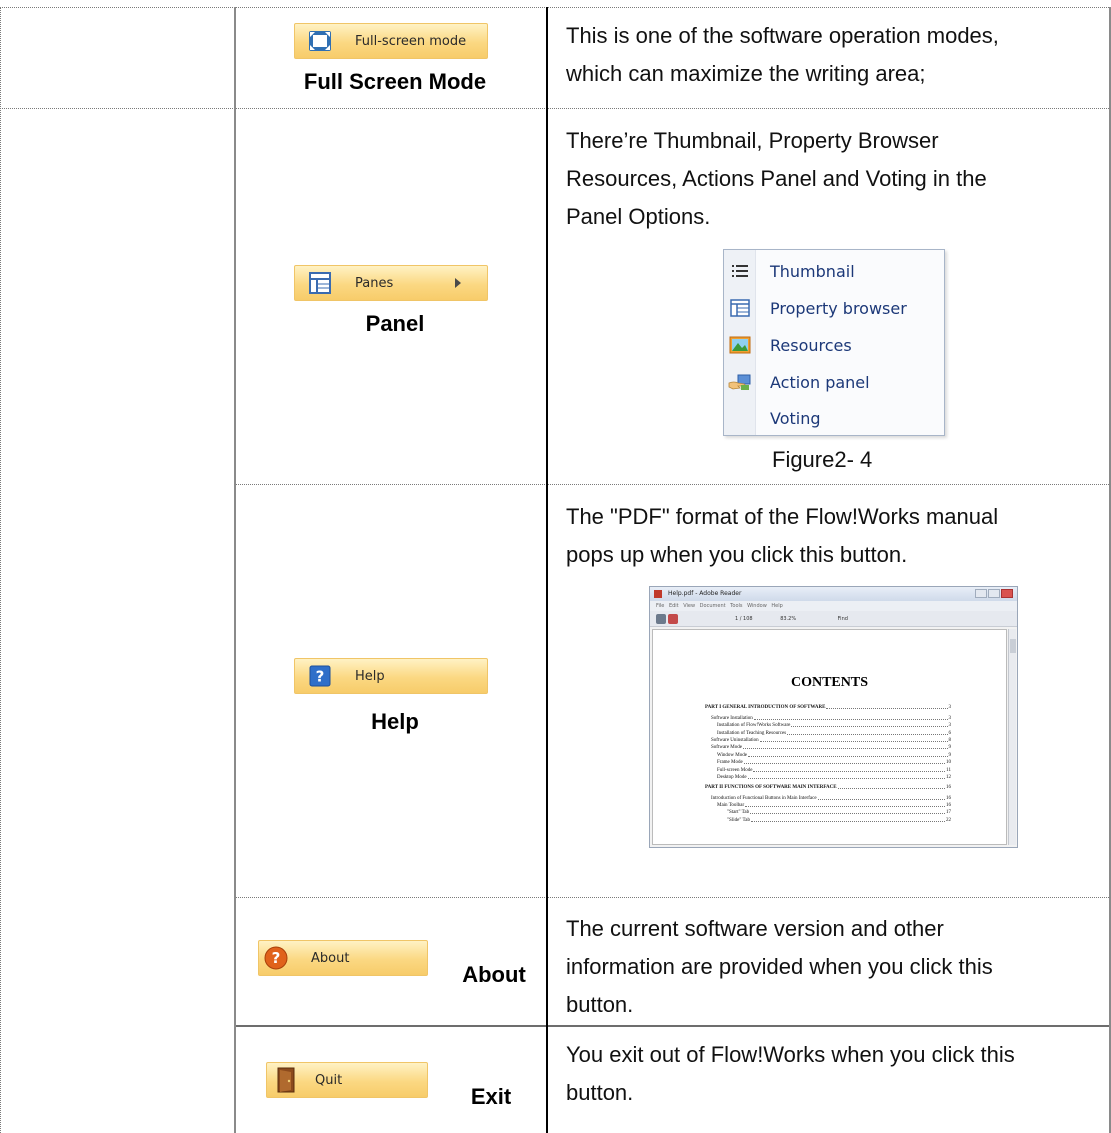 The image size is (1111, 1133). What do you see at coordinates (732, 718) in the screenshot?
I see `toc-entry-title: Software Installation` at bounding box center [732, 718].